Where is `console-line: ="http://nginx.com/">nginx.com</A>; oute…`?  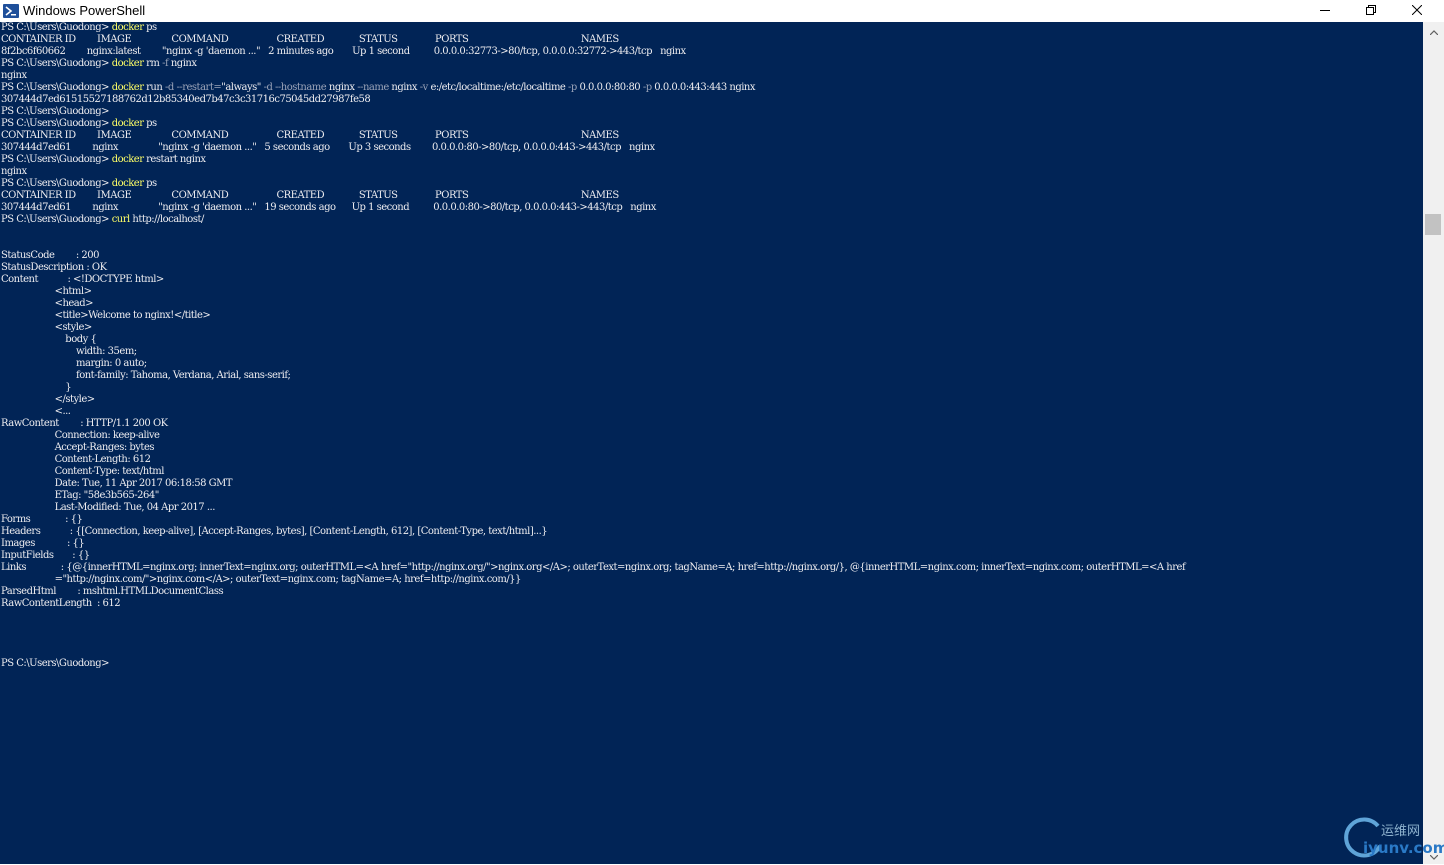 console-line: ="http://nginx.com/">nginx.com</A>; oute… is located at coordinates (712, 580).